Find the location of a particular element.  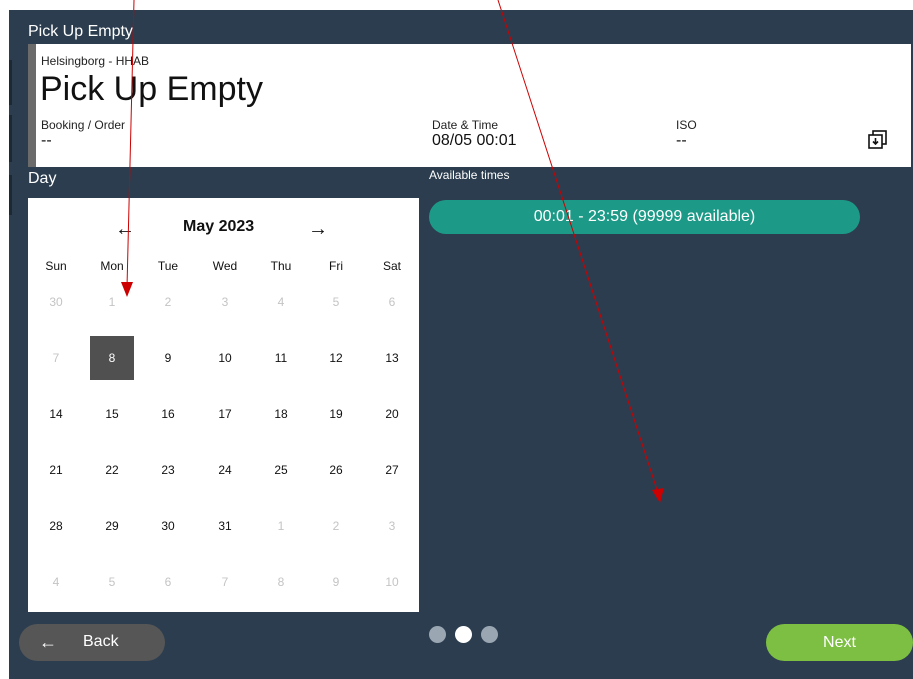

weekday-label: Fri is located at coordinates (336, 266).